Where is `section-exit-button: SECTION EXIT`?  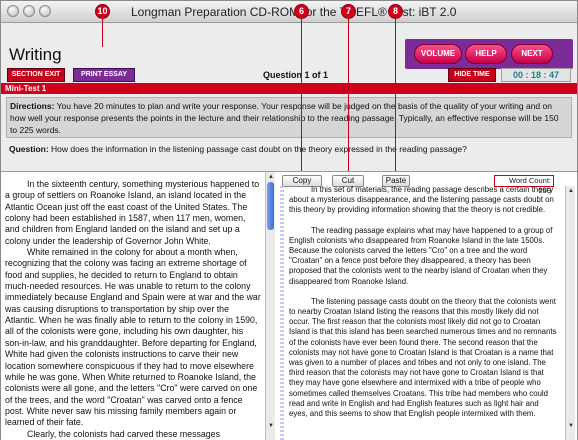 section-exit-button: SECTION EXIT is located at coordinates (36, 75).